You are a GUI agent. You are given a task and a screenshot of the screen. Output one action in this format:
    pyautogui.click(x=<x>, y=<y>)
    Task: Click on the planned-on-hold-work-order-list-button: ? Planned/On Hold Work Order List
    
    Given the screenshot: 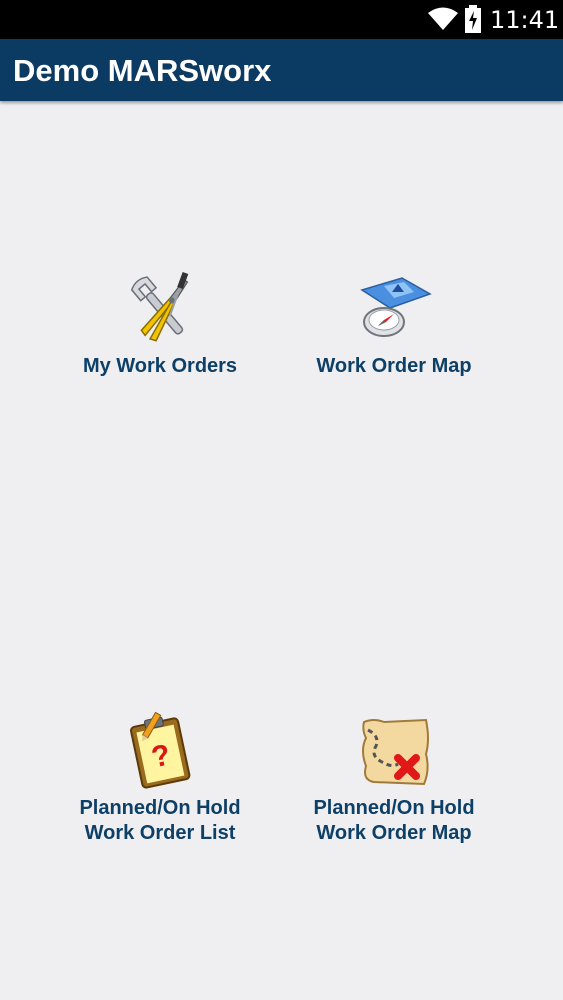 What is the action you would take?
    pyautogui.click(x=160, y=778)
    